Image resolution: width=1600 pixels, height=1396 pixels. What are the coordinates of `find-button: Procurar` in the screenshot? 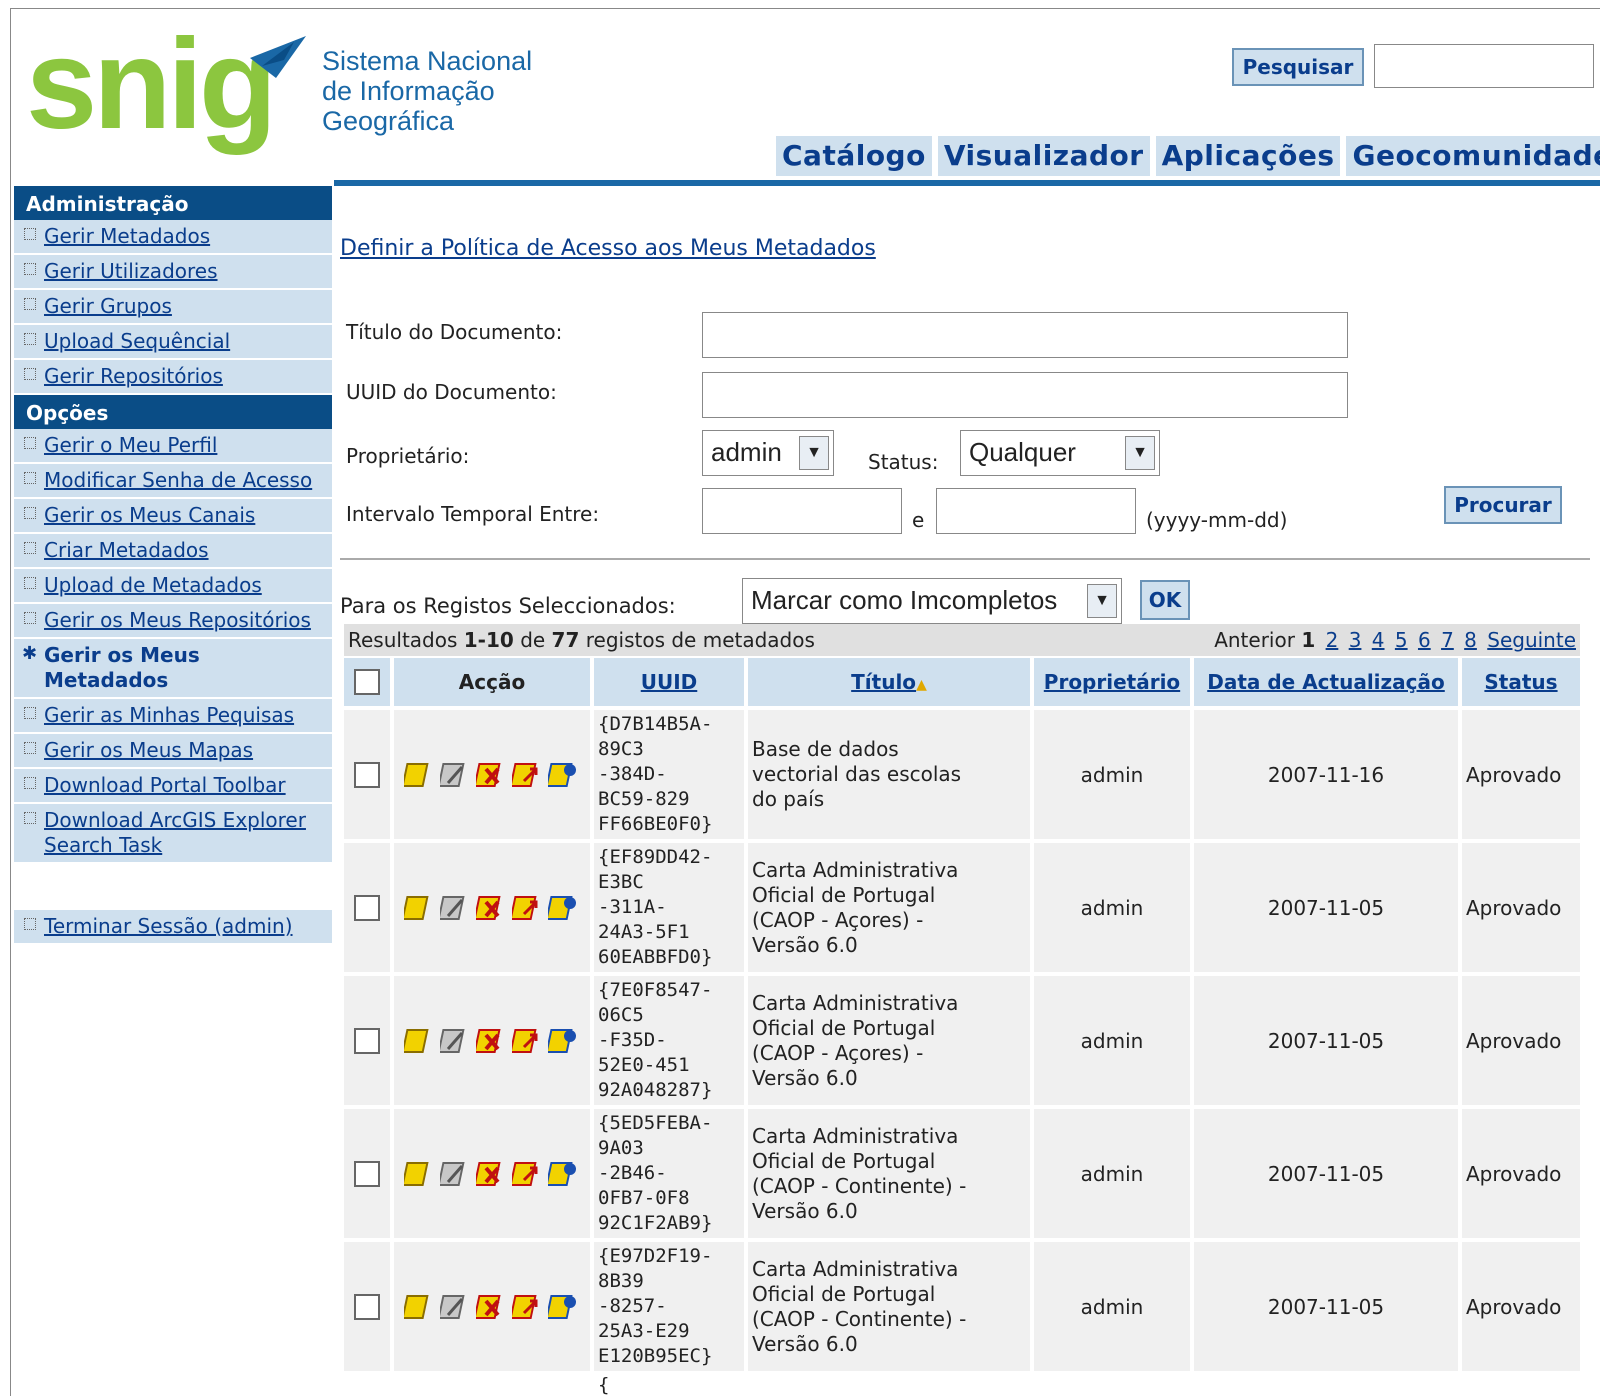 It's located at (1503, 505).